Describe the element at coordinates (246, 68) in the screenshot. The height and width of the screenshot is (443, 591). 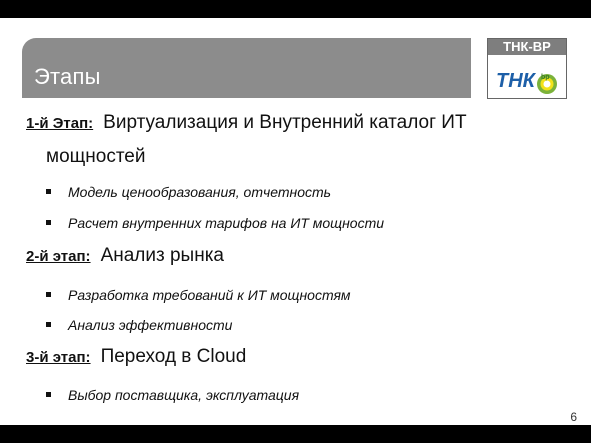
I see `title-band: Этапы` at that location.